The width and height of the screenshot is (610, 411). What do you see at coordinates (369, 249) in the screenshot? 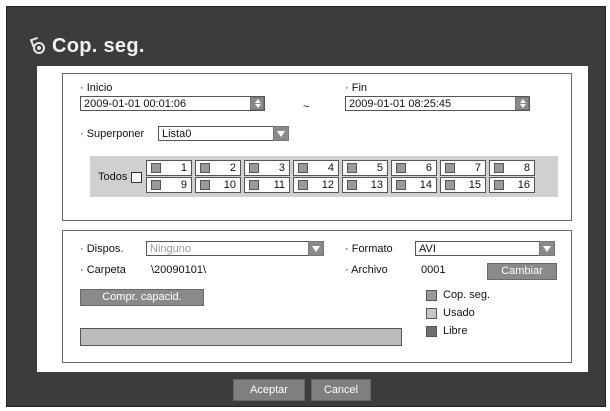
I see `format-label: · Formato` at bounding box center [369, 249].